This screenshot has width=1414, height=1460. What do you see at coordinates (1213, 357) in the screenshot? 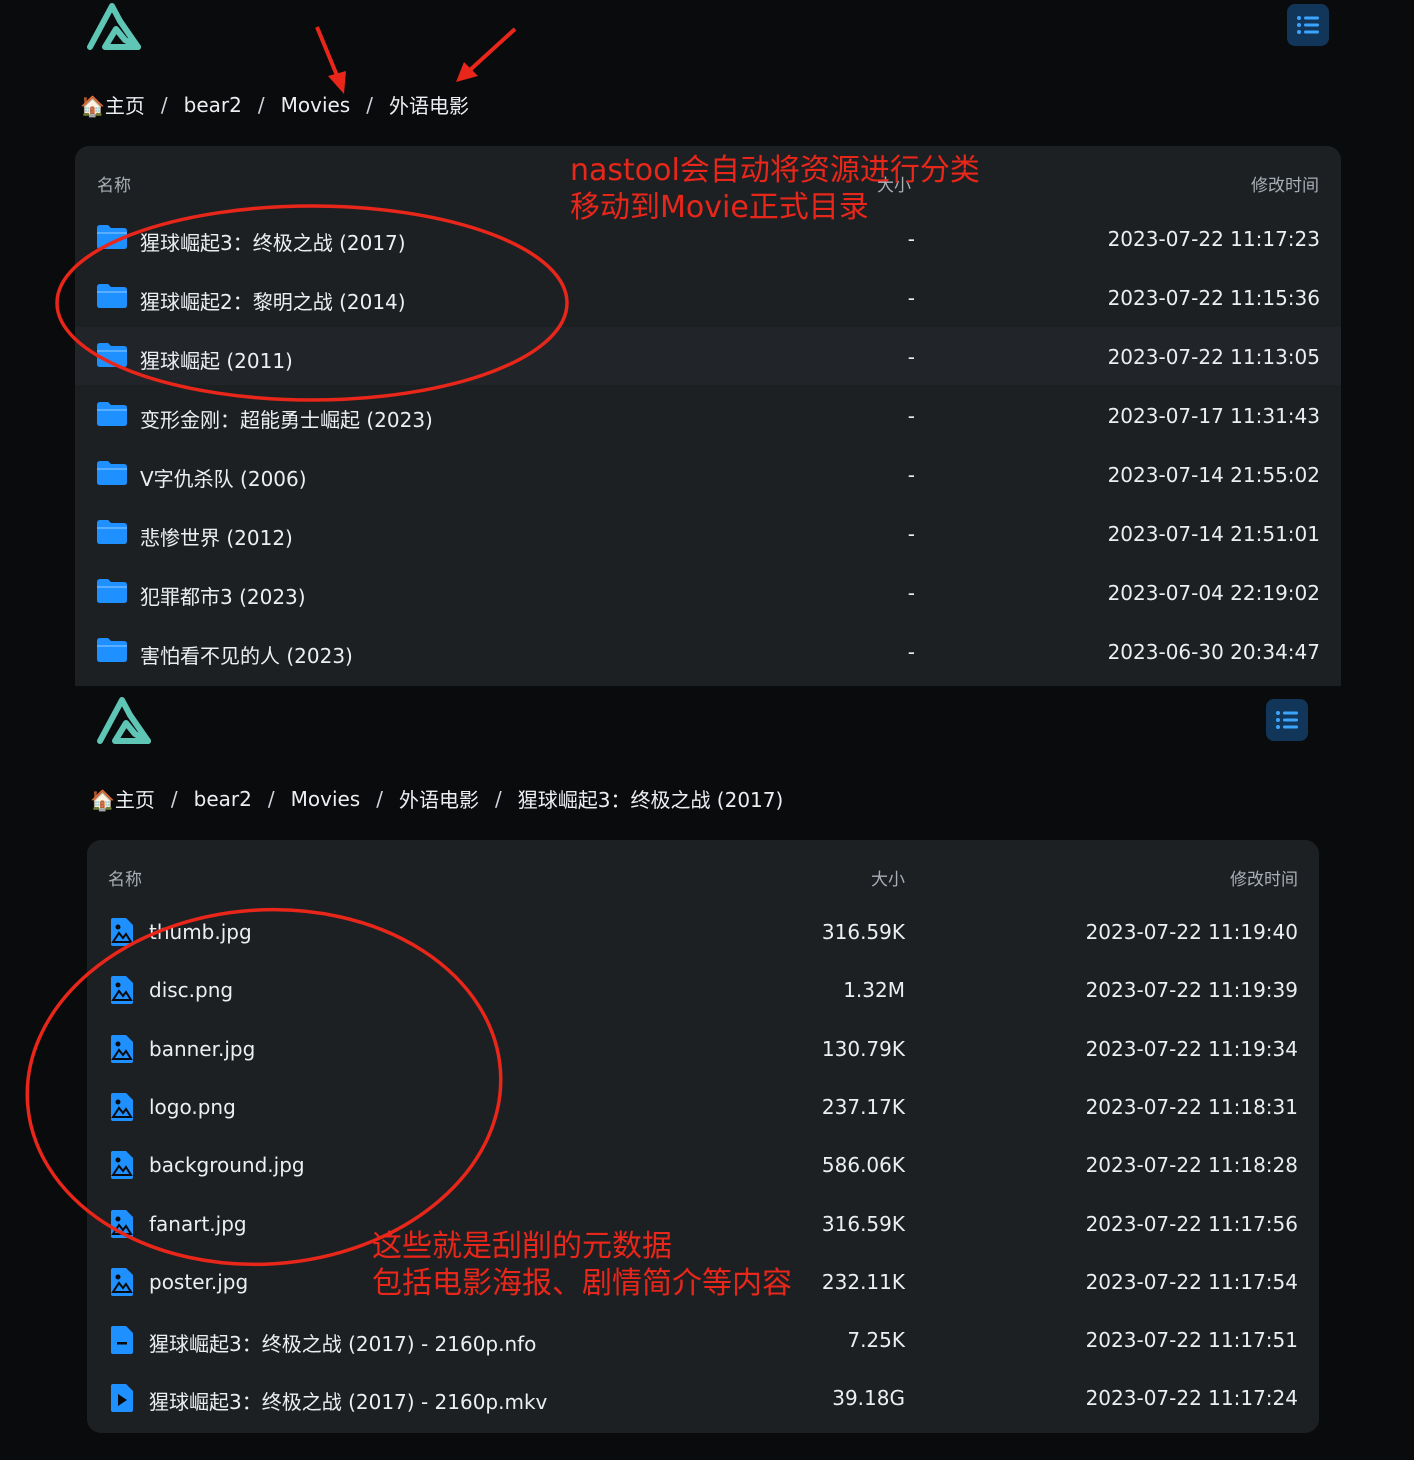
I see `modified-time: 2023-07-22 11:13:05` at bounding box center [1213, 357].